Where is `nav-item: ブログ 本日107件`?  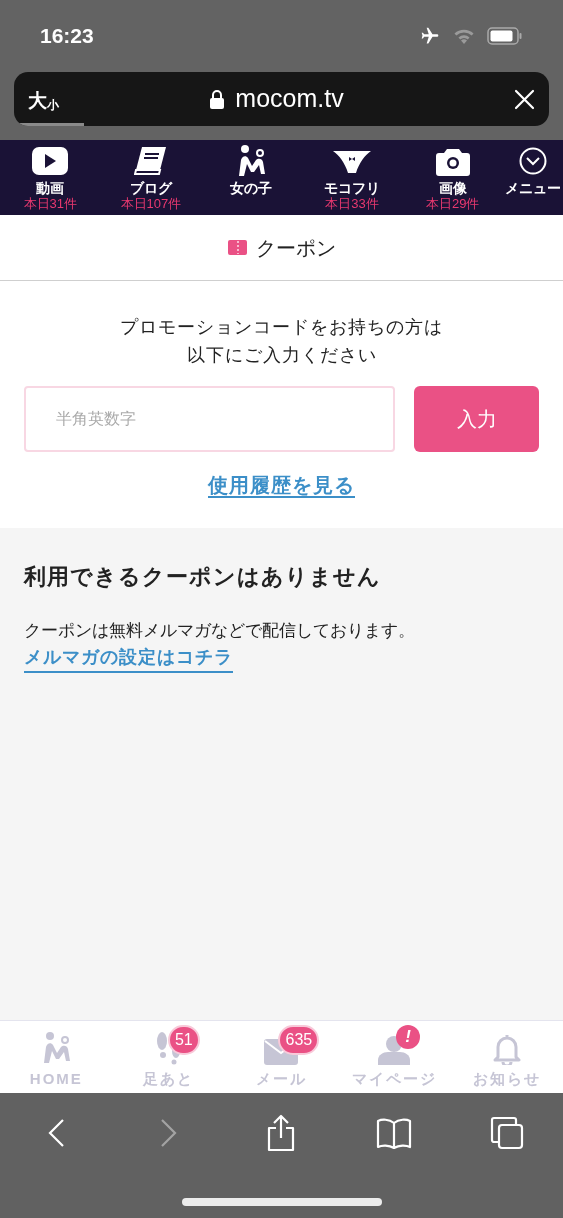 nav-item: ブログ 本日107件 is located at coordinates (151, 180).